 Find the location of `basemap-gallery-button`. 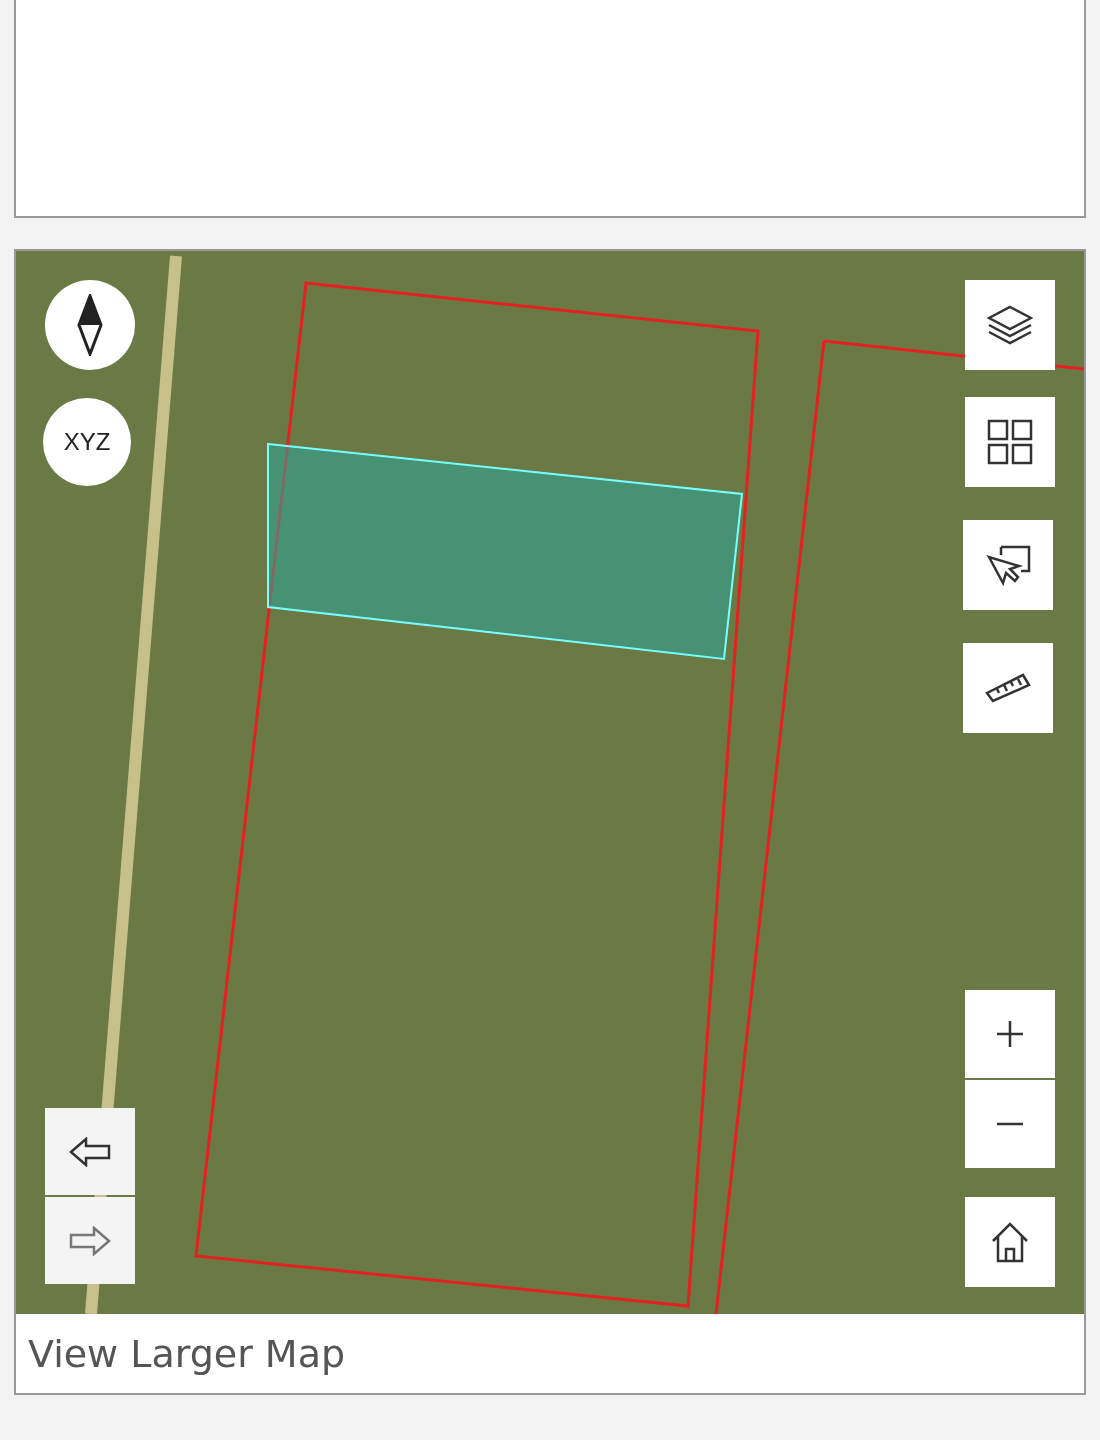

basemap-gallery-button is located at coordinates (1010, 442).